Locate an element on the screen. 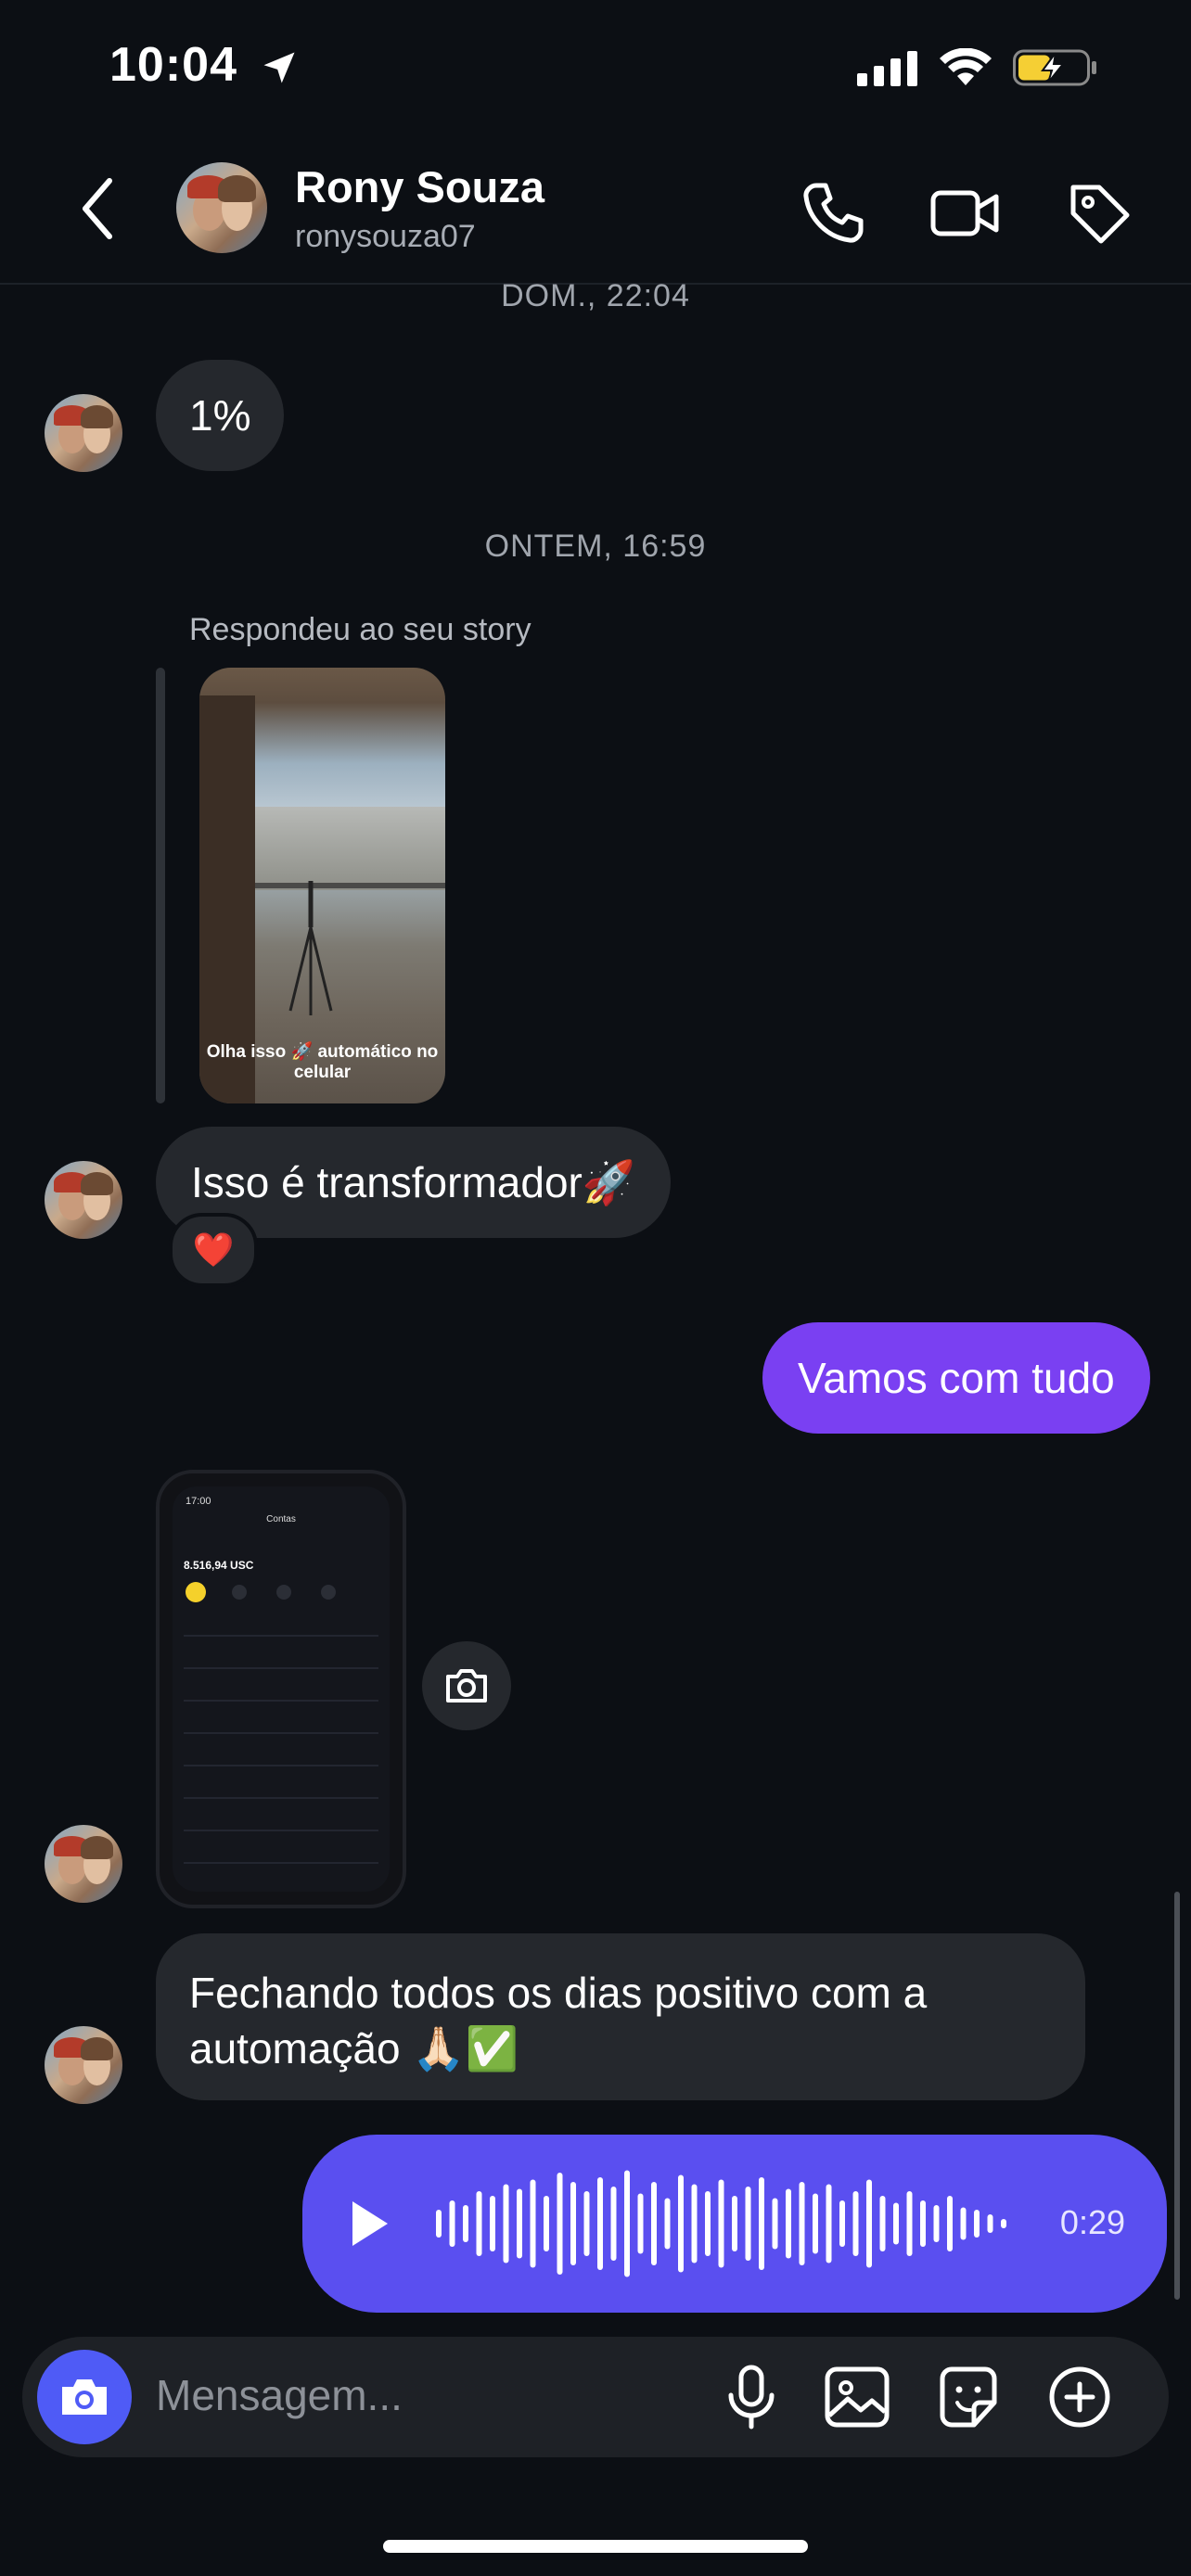 This screenshot has width=1191, height=2576. back-chevron-icon is located at coordinates (97, 209).